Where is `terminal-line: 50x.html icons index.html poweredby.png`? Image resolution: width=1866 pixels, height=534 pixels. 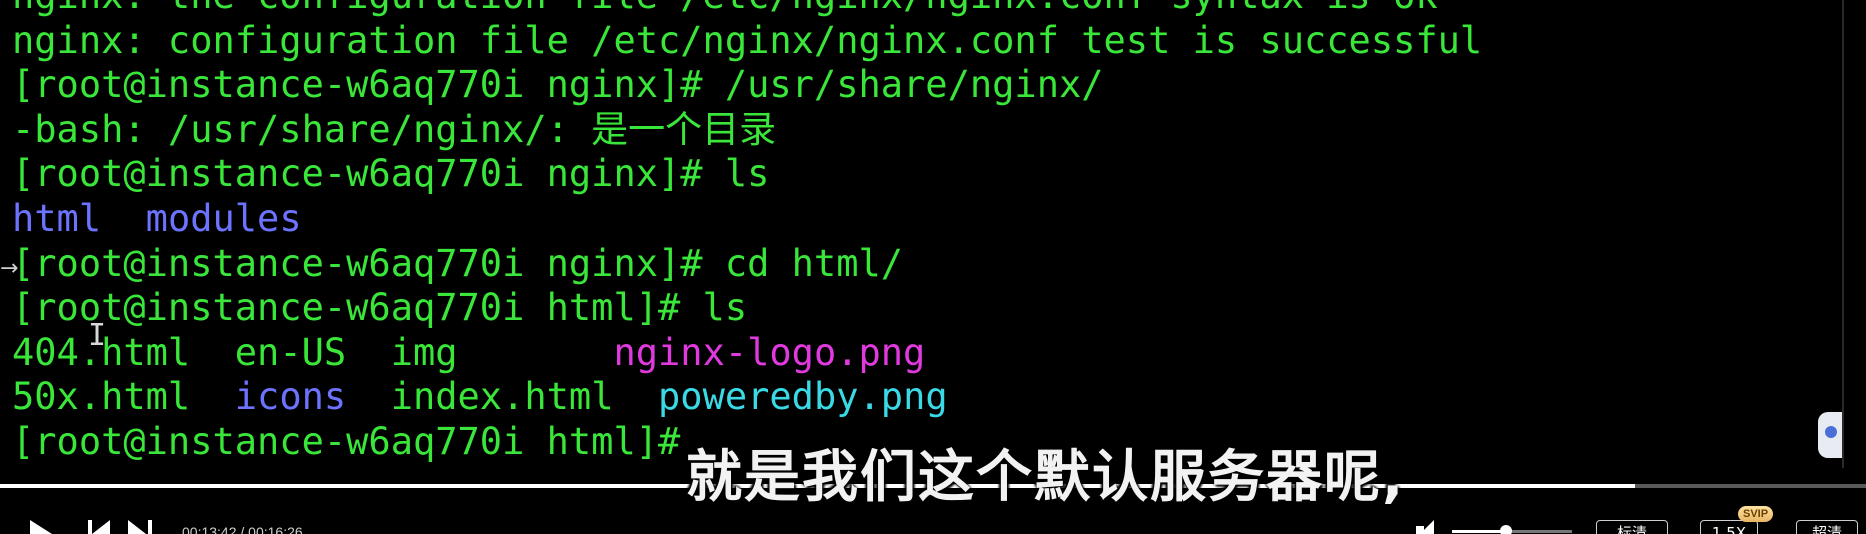 terminal-line: 50x.html icons index.html poweredby.png is located at coordinates (747, 397).